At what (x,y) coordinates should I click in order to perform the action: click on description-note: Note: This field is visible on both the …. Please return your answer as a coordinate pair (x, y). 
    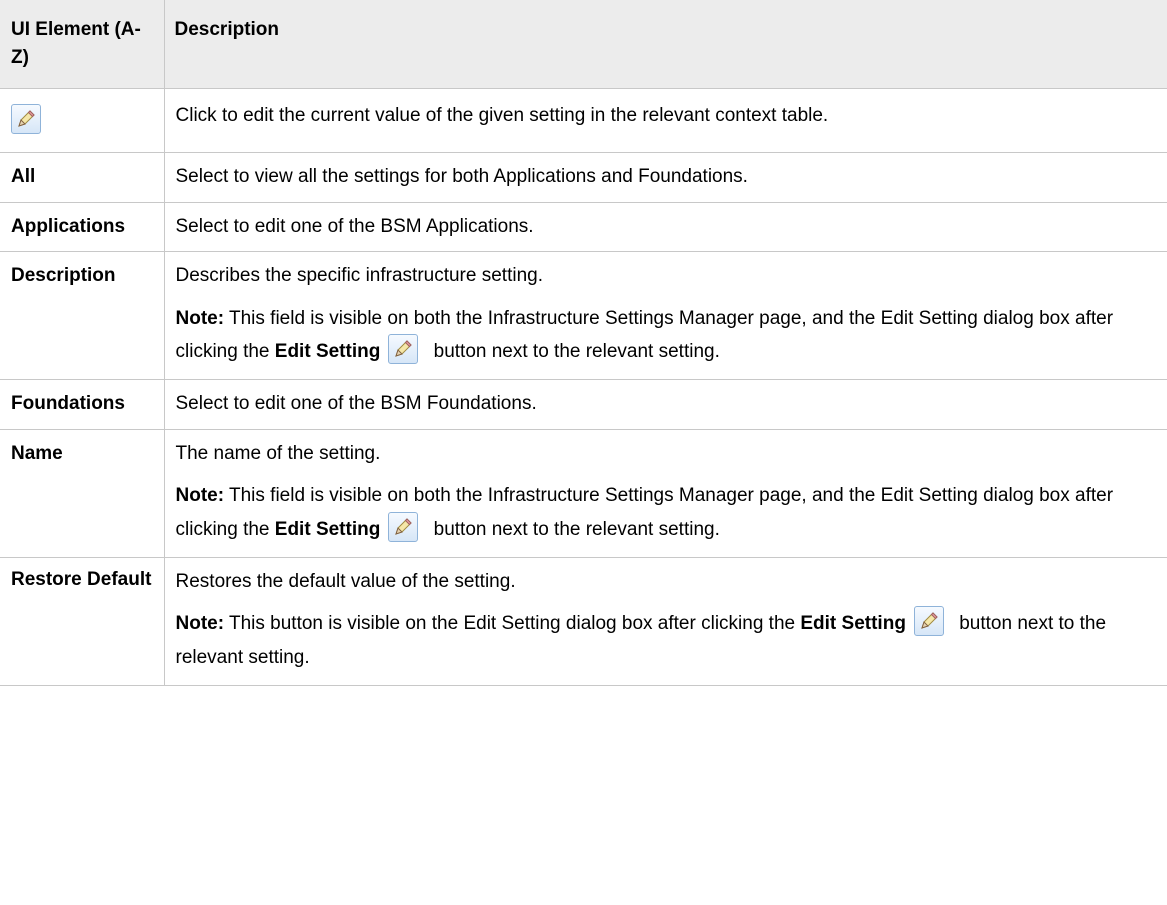
    Looking at the image, I should click on (667, 335).